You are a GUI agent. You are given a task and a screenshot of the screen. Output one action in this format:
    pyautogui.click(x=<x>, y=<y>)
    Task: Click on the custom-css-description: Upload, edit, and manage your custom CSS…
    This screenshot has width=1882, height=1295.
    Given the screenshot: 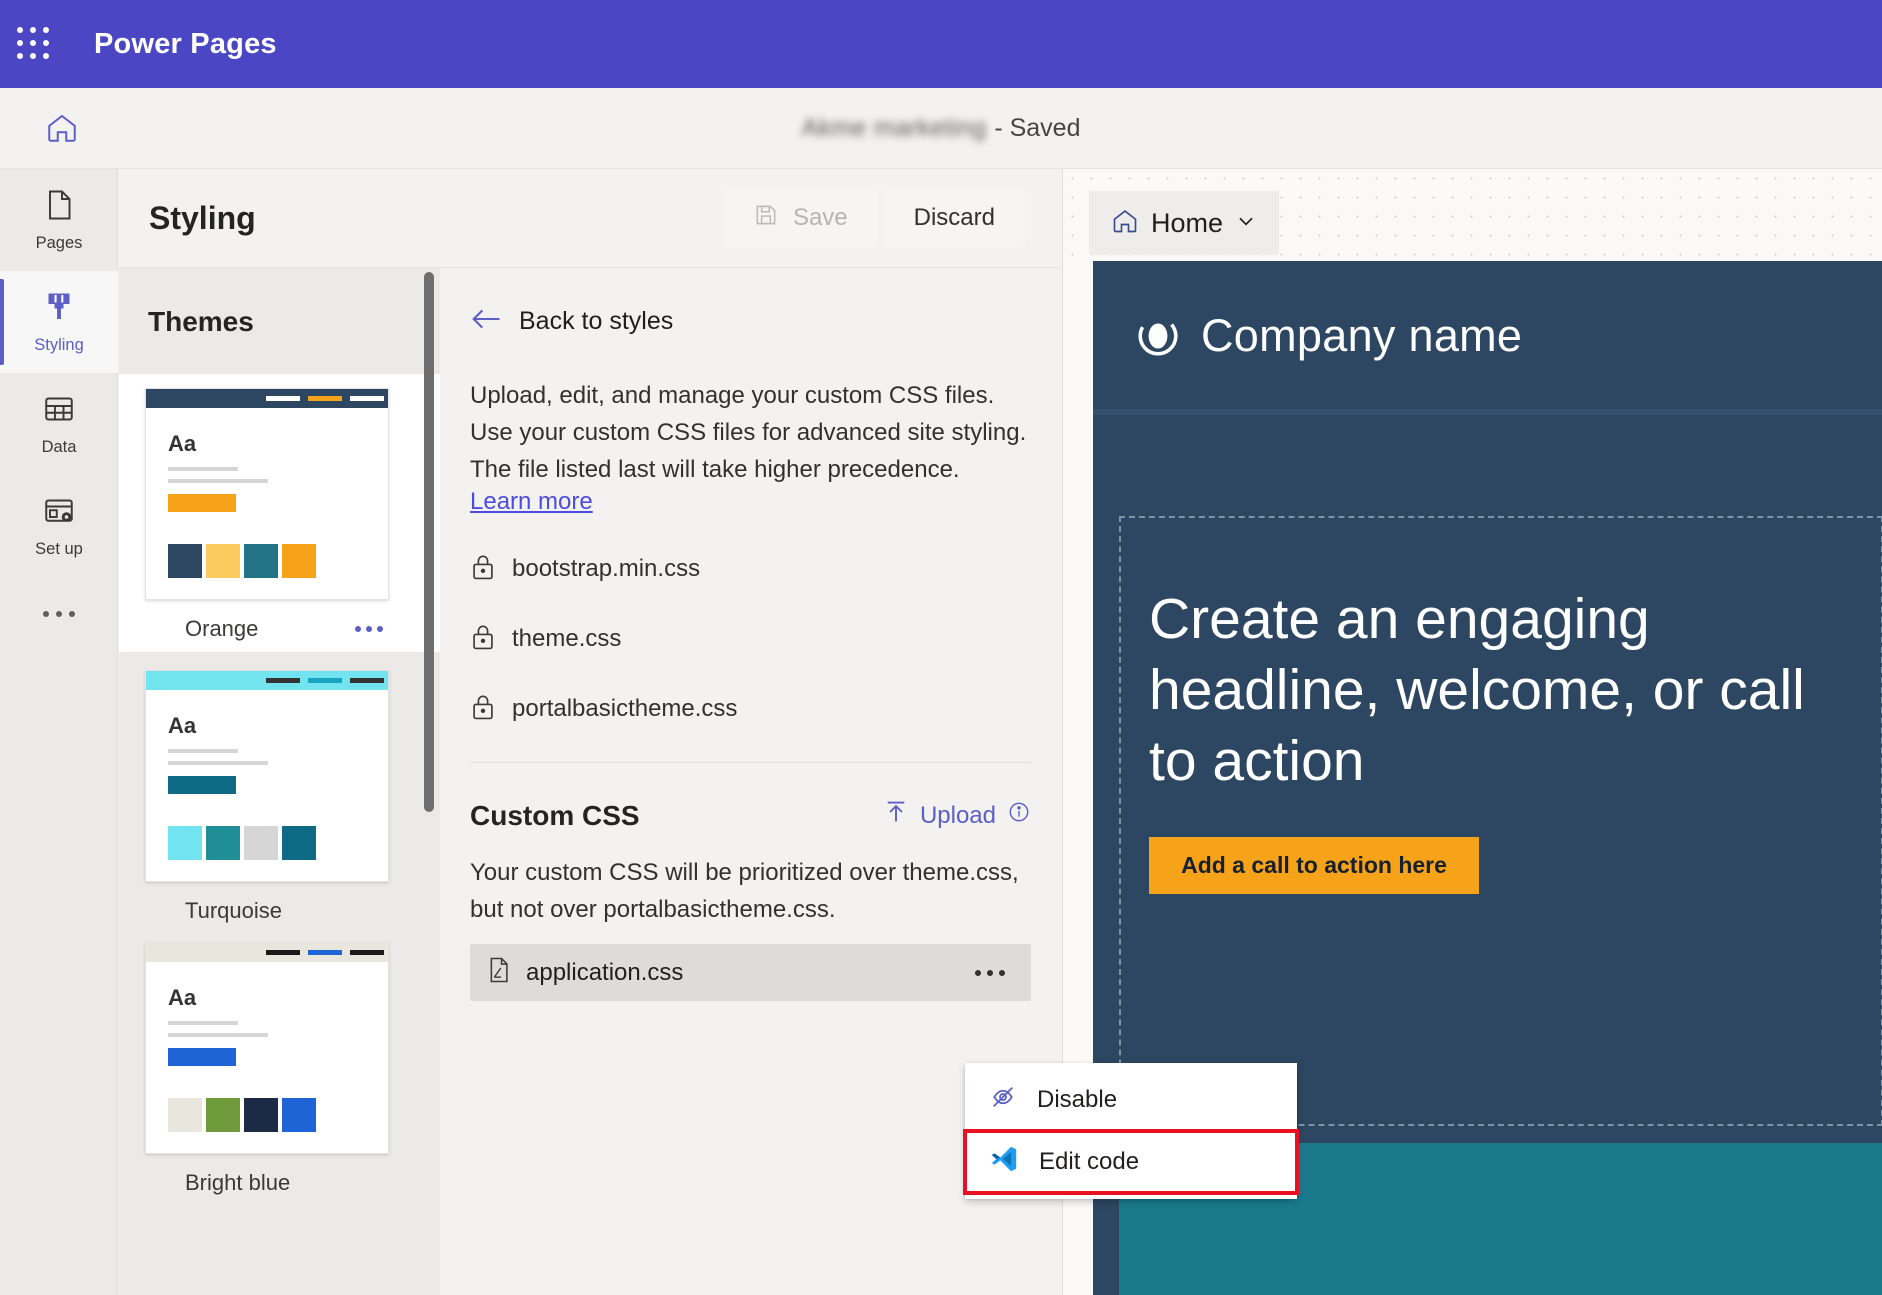 What is the action you would take?
    pyautogui.click(x=748, y=432)
    